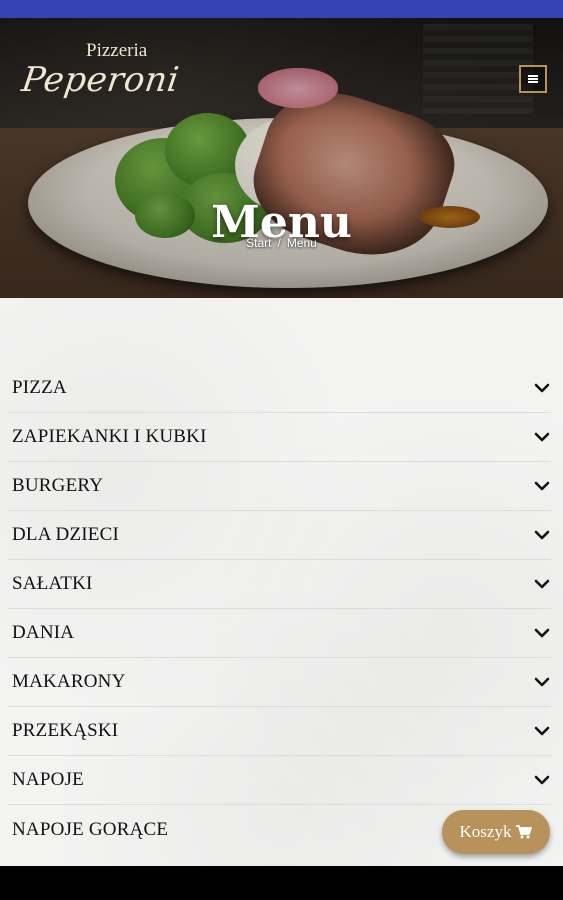 This screenshot has width=563, height=900. What do you see at coordinates (281, 9) in the screenshot?
I see `status-bar` at bounding box center [281, 9].